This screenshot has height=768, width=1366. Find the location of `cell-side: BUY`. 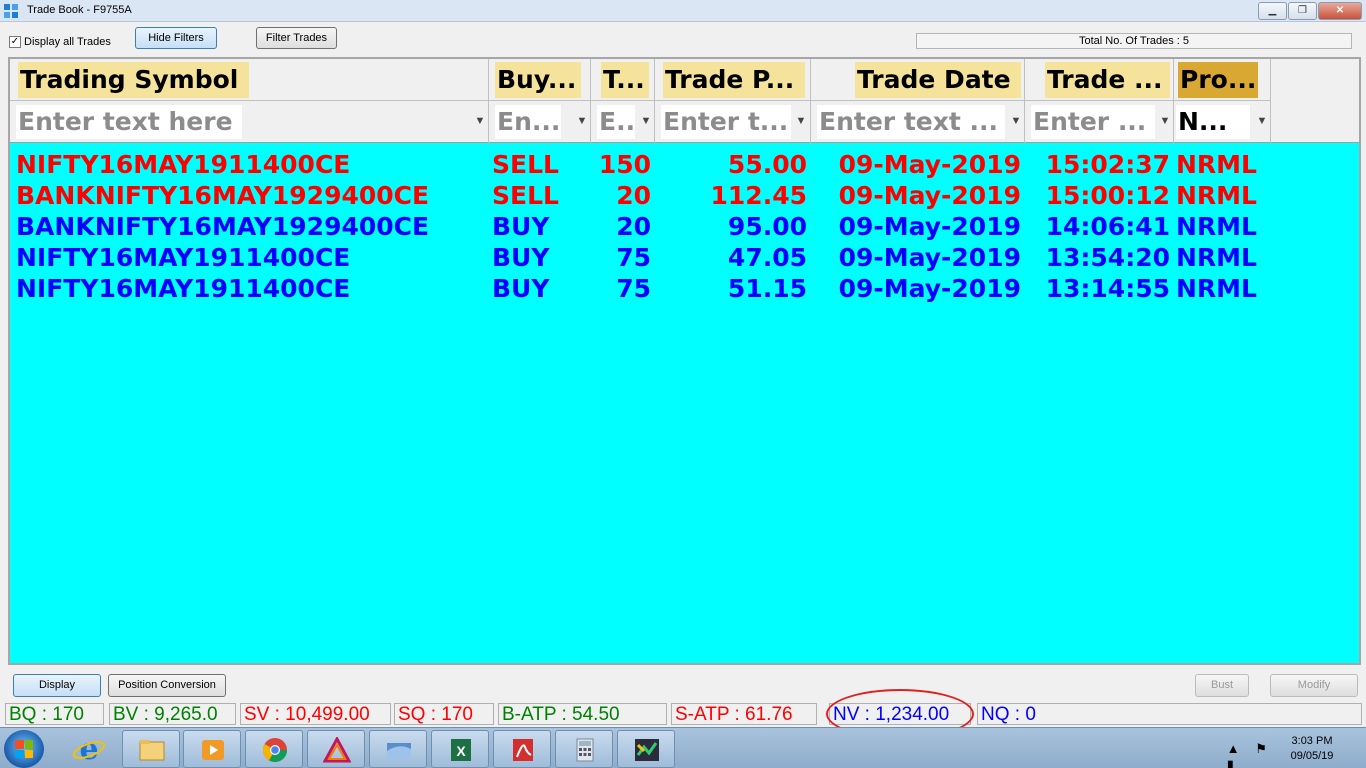

cell-side: BUY is located at coordinates (521, 226).